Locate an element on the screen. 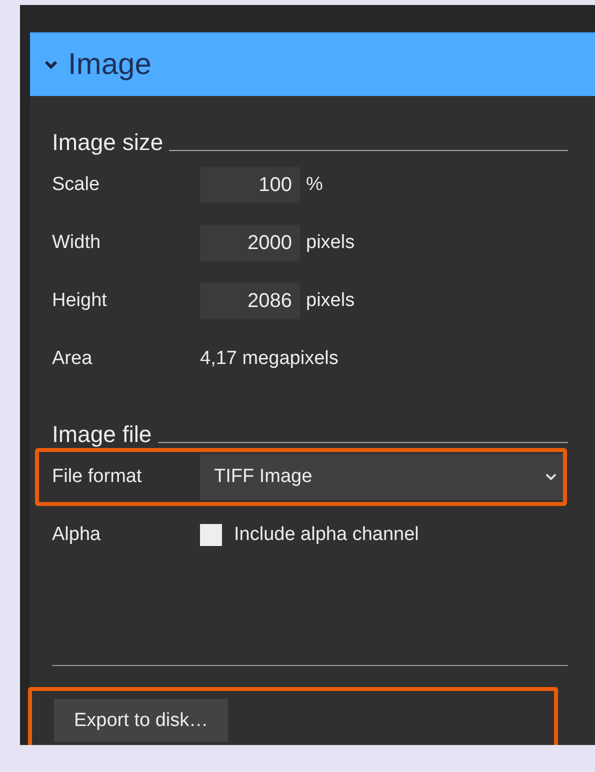  section-title: Image size is located at coordinates (108, 142).